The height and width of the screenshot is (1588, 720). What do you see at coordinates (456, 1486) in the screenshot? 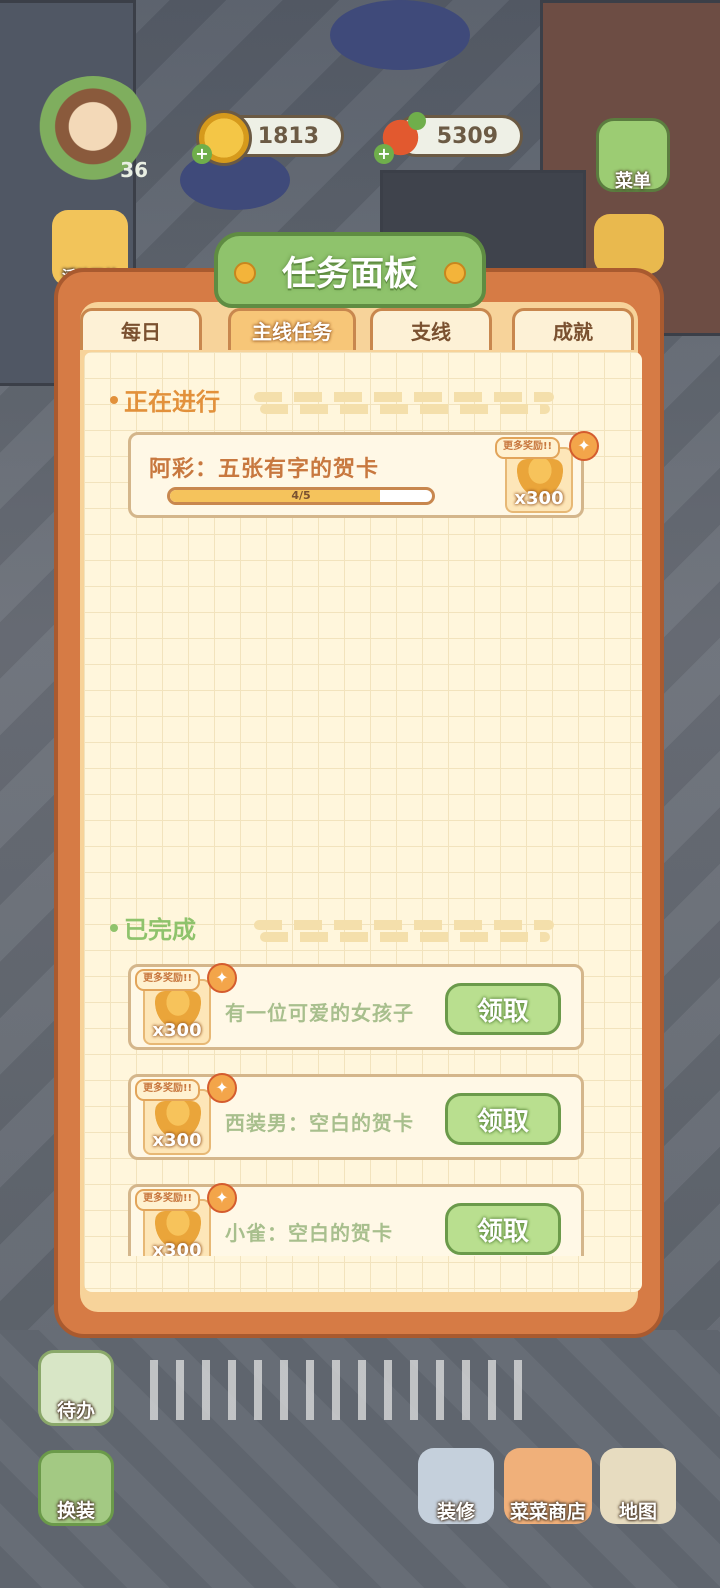
I see `decorate-button: 装修` at bounding box center [456, 1486].